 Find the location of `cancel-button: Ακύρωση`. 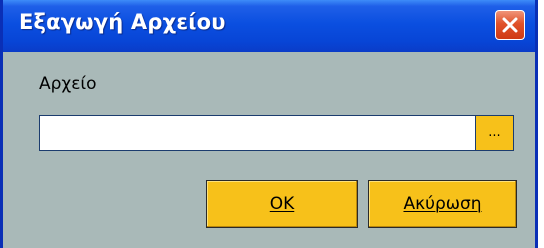

cancel-button: Ακύρωση is located at coordinates (442, 204).